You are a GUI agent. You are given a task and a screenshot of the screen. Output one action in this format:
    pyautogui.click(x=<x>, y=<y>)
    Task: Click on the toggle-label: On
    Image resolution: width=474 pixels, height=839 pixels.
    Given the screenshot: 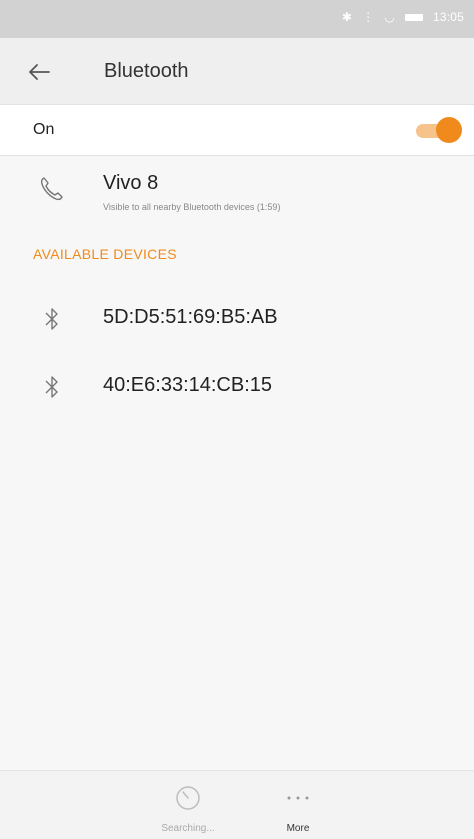 What is the action you would take?
    pyautogui.click(x=44, y=129)
    